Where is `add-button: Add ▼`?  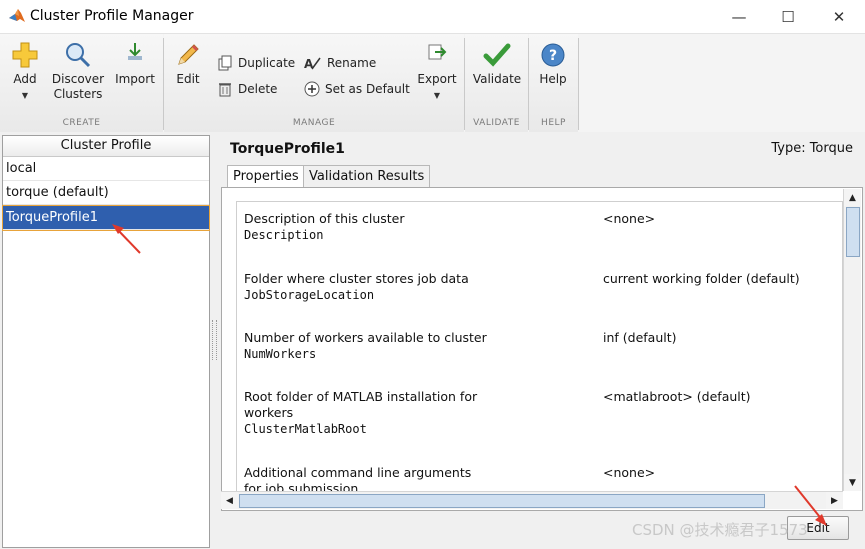
add-button: Add ▼ is located at coordinates (25, 71).